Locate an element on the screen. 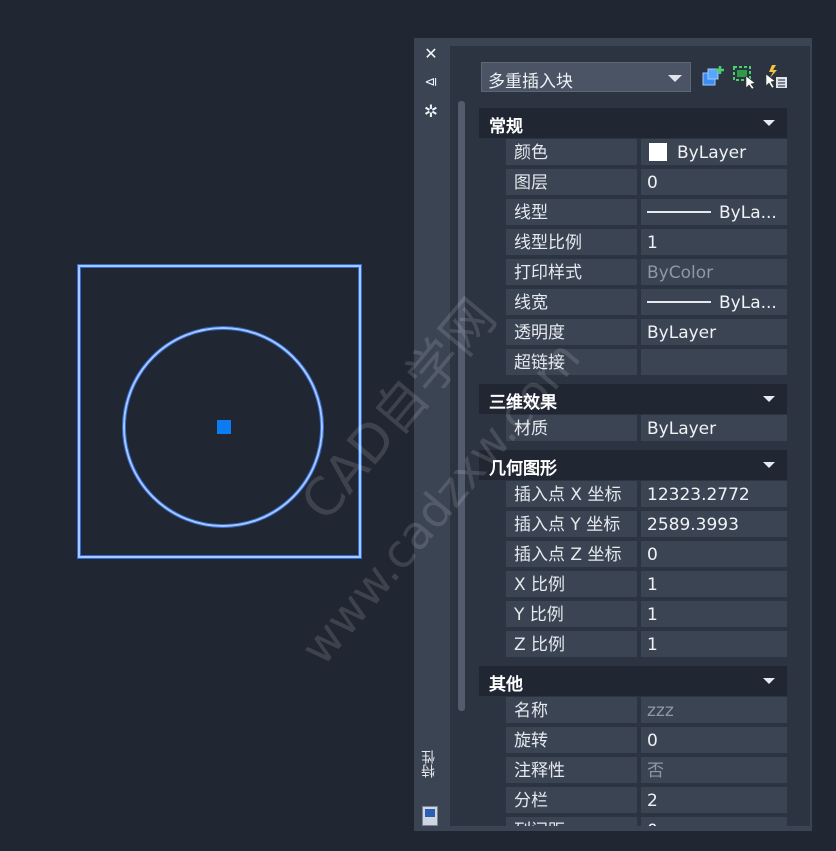 The height and width of the screenshot is (851, 836). property-row: X 比例 1 is located at coordinates (646, 586).